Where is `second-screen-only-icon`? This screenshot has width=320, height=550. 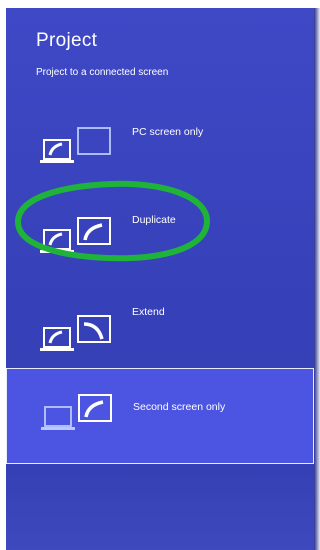
second-screen-only-icon is located at coordinates (76, 412).